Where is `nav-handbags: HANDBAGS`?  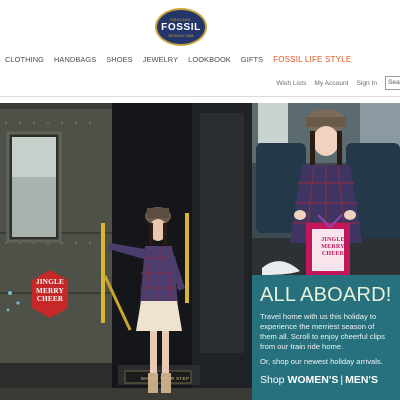
nav-handbags: HANDBAGS is located at coordinates (75, 59).